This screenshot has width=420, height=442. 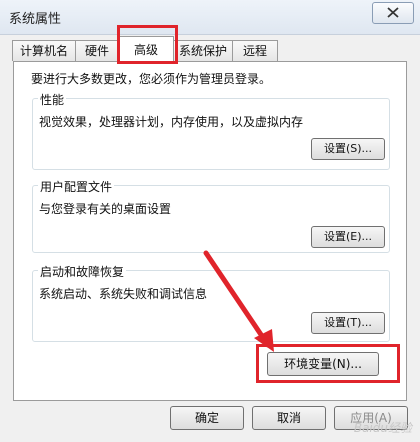 I want to click on annotation-arrow, so click(x=238, y=301).